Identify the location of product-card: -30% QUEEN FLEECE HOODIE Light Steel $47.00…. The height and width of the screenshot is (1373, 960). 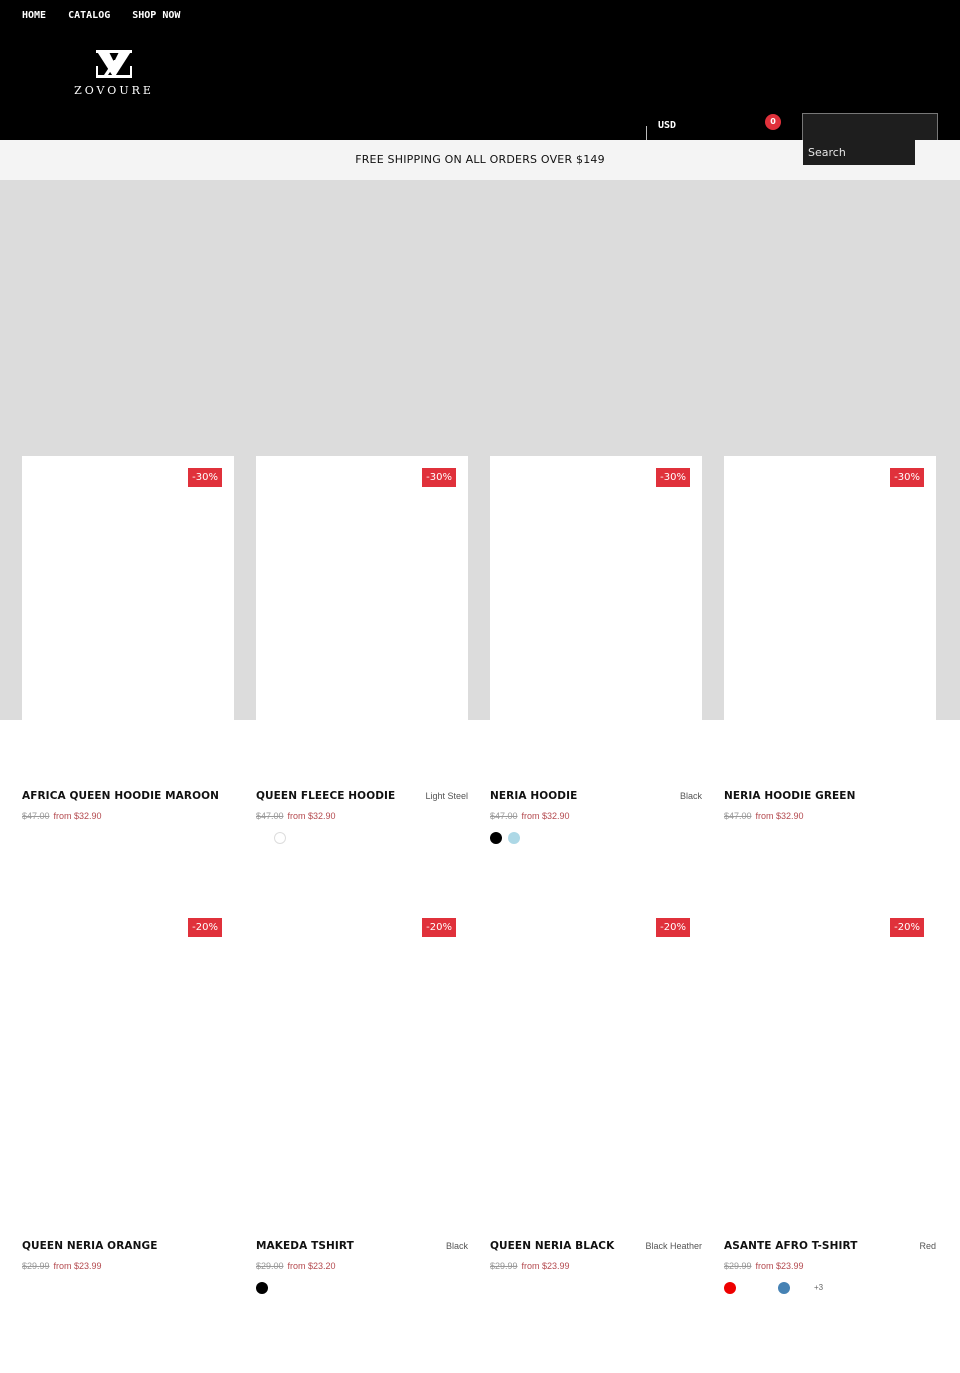
(362, 652).